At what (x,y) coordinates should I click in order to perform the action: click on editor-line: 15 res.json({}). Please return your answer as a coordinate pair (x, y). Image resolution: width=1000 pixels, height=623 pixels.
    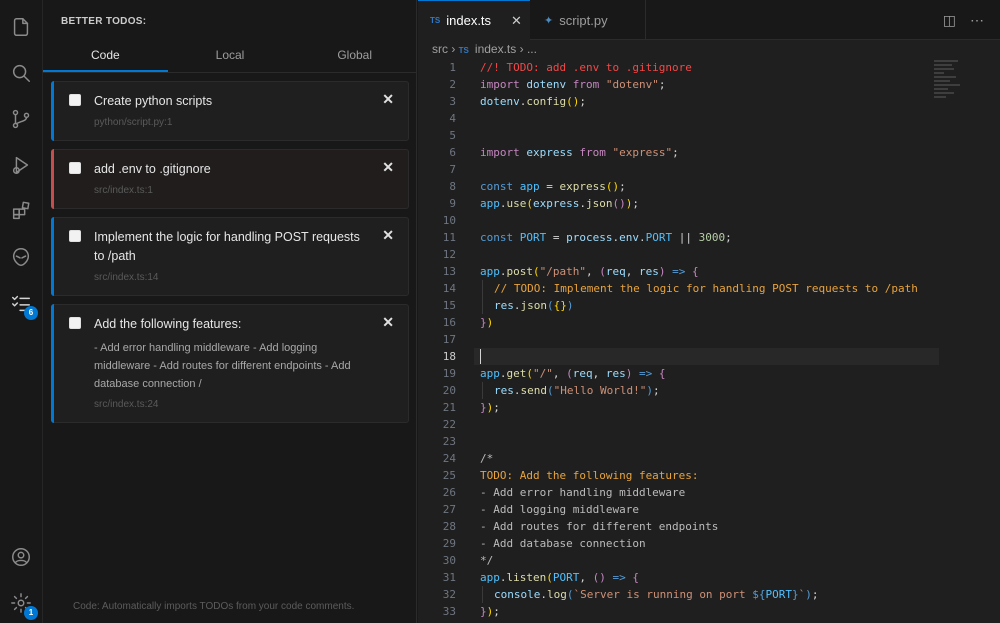
    Looking at the image, I should click on (709, 305).